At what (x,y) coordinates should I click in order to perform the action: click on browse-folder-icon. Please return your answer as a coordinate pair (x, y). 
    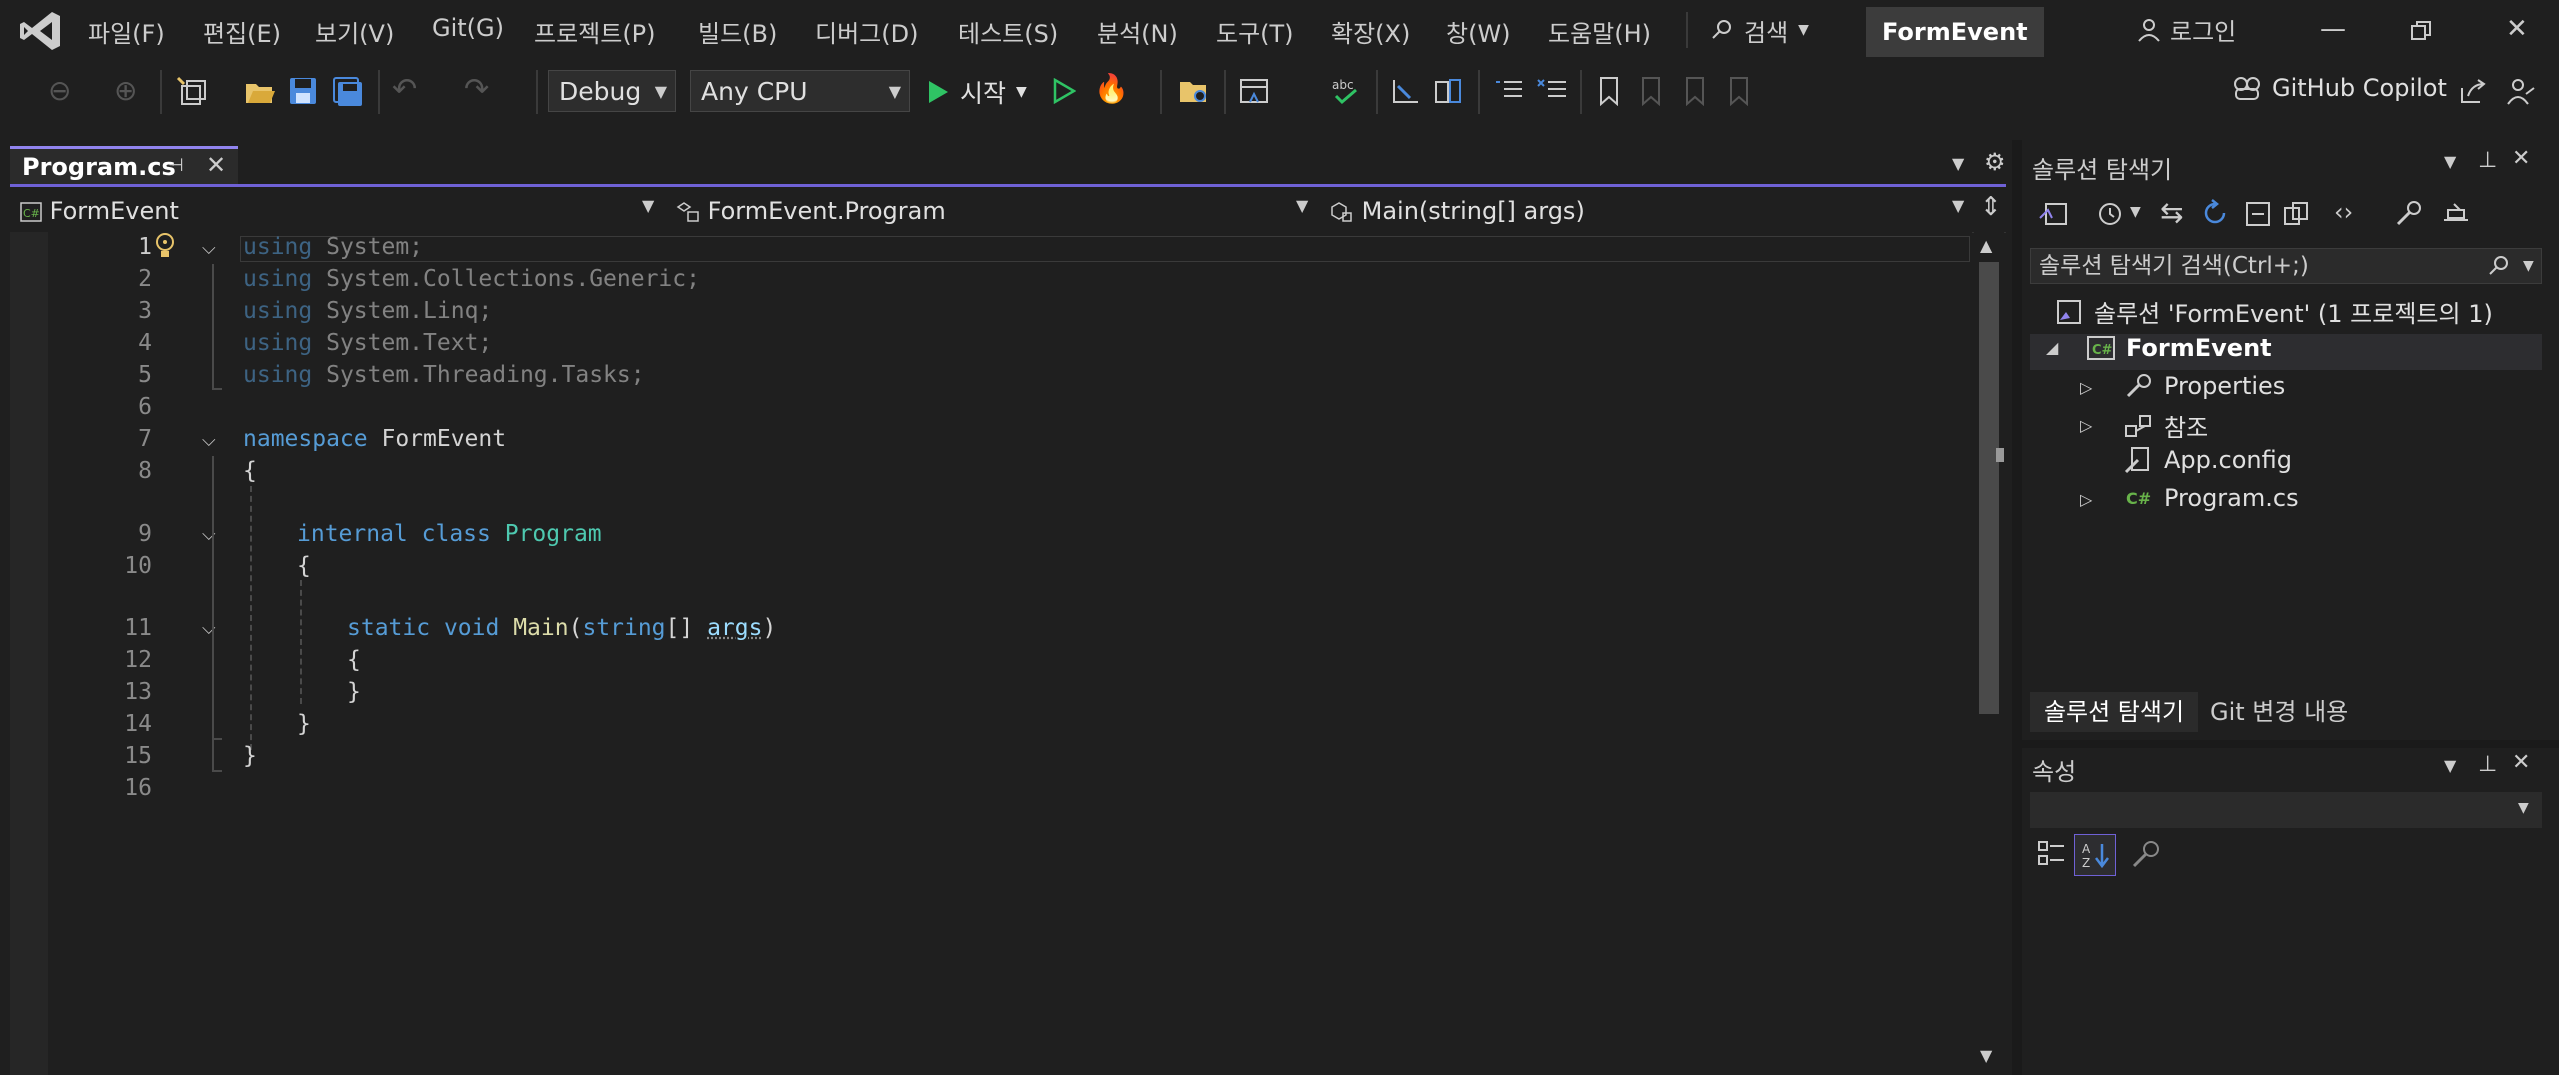
    Looking at the image, I should click on (1194, 91).